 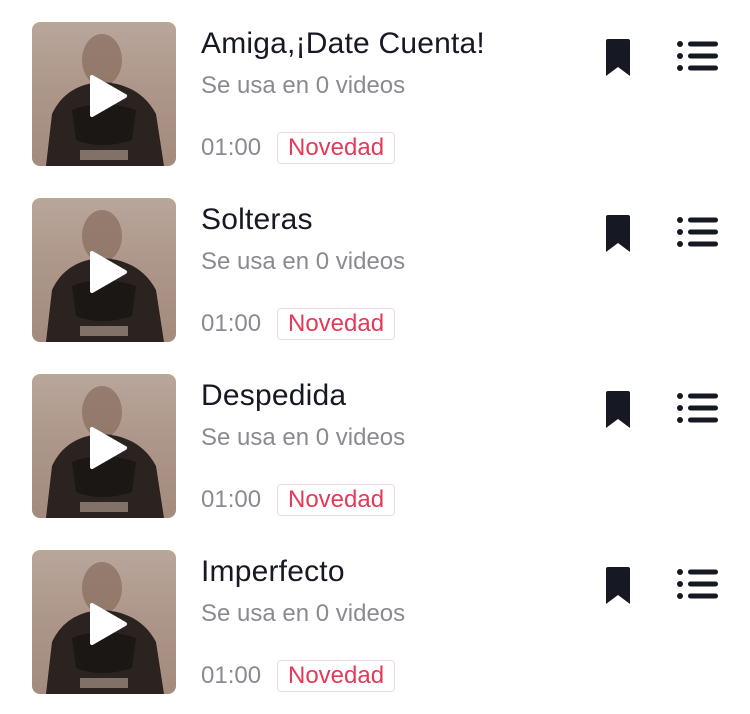 I want to click on sound-title: Amiga,¡Date Cuenta!, so click(x=343, y=43).